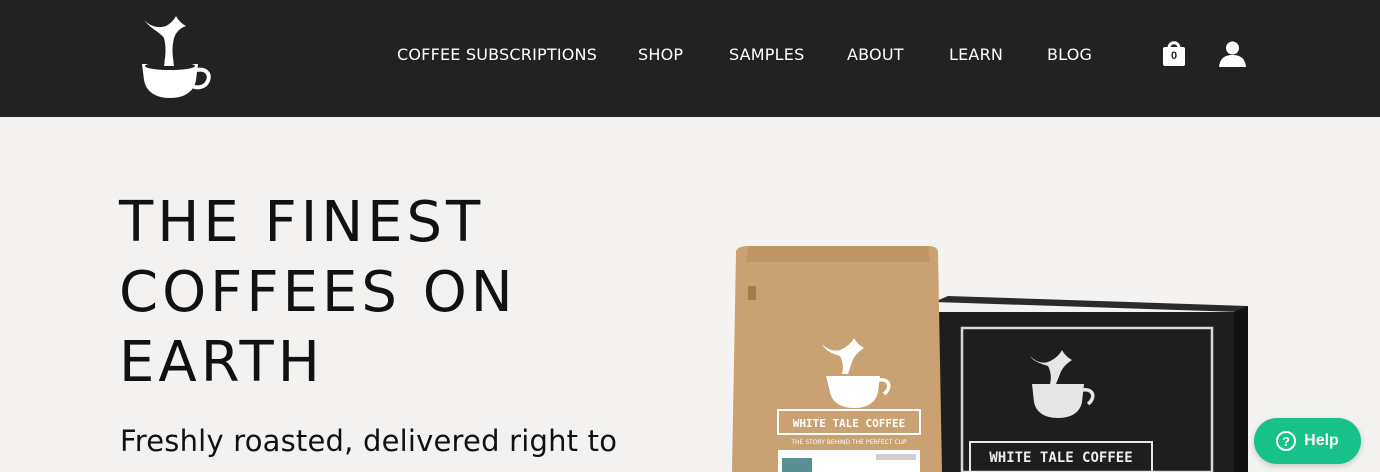  What do you see at coordinates (221, 362) in the screenshot?
I see `hero-title-line: EARTH` at bounding box center [221, 362].